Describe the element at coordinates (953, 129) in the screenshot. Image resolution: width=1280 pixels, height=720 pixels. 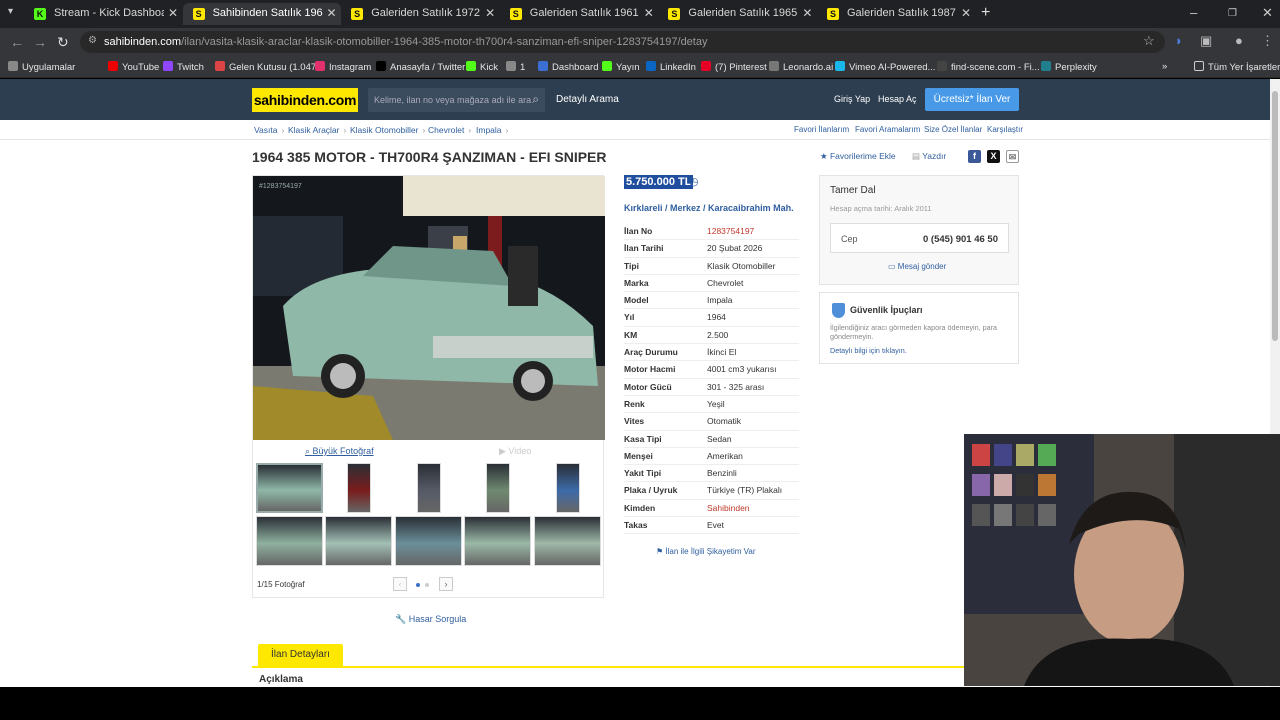
I see `top-link: Size Özel İlanlar` at that location.